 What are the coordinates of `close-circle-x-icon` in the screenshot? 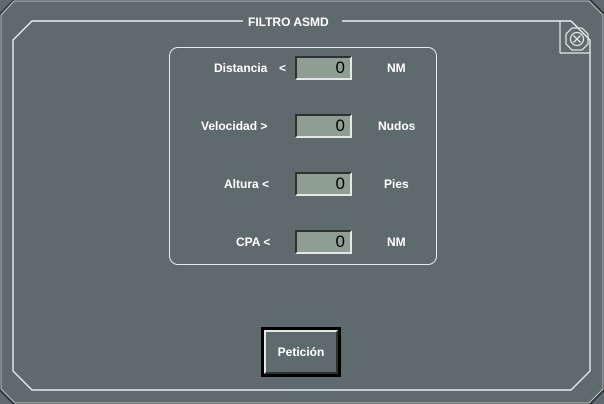 It's located at (577, 39).